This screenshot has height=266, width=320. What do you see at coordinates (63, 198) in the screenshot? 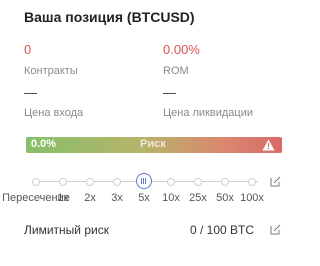
I see `leverage-label-1x: 1x` at bounding box center [63, 198].